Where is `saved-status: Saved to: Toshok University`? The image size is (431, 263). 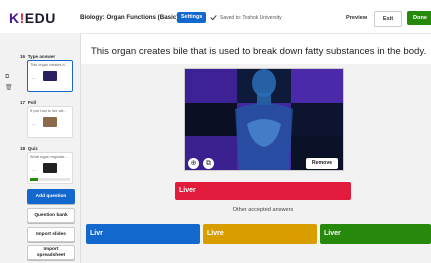
saved-status: Saved to: Toshok University is located at coordinates (251, 17).